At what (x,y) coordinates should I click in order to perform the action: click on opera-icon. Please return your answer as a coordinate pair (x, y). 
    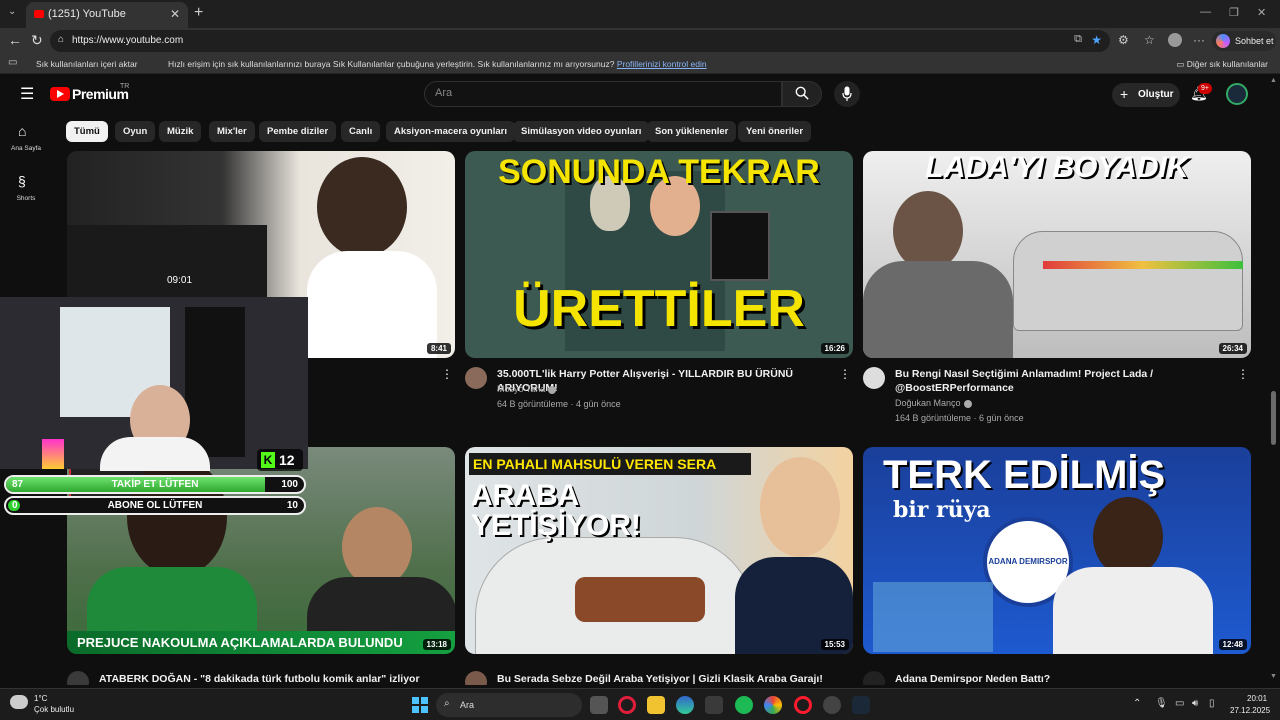
    Looking at the image, I should click on (803, 705).